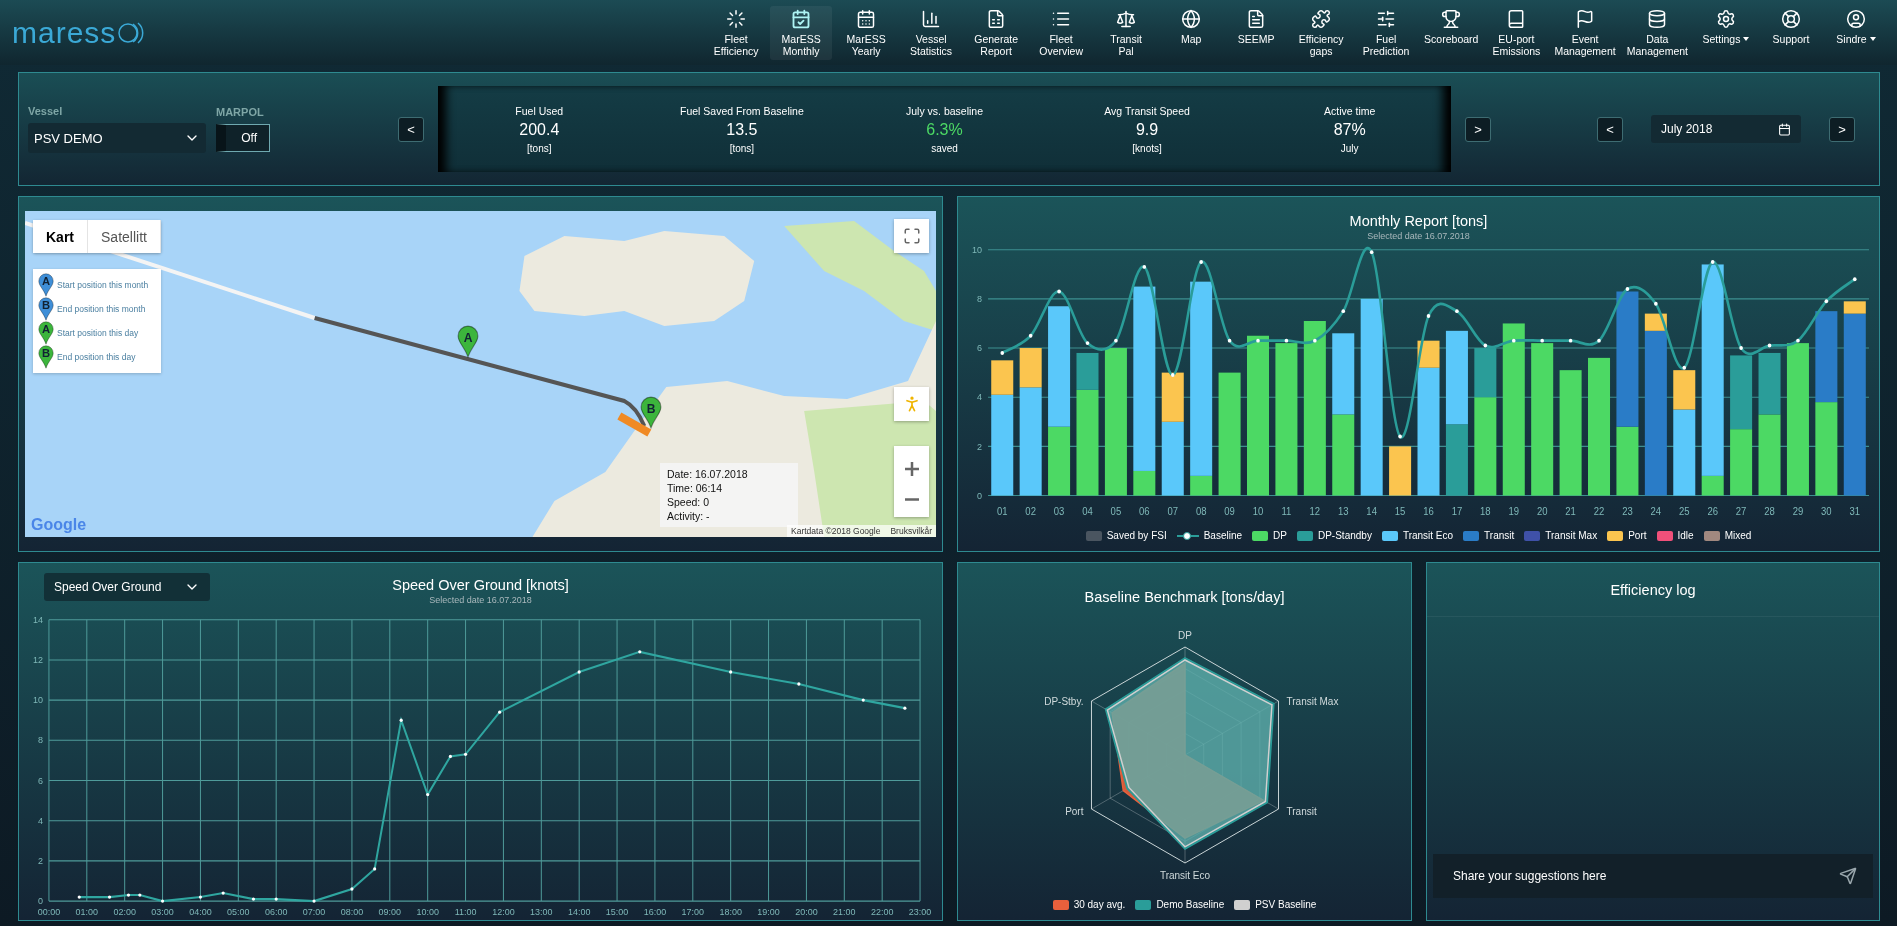  What do you see at coordinates (689, 502) in the screenshot?
I see `tooltip-line: Speed: 0` at bounding box center [689, 502].